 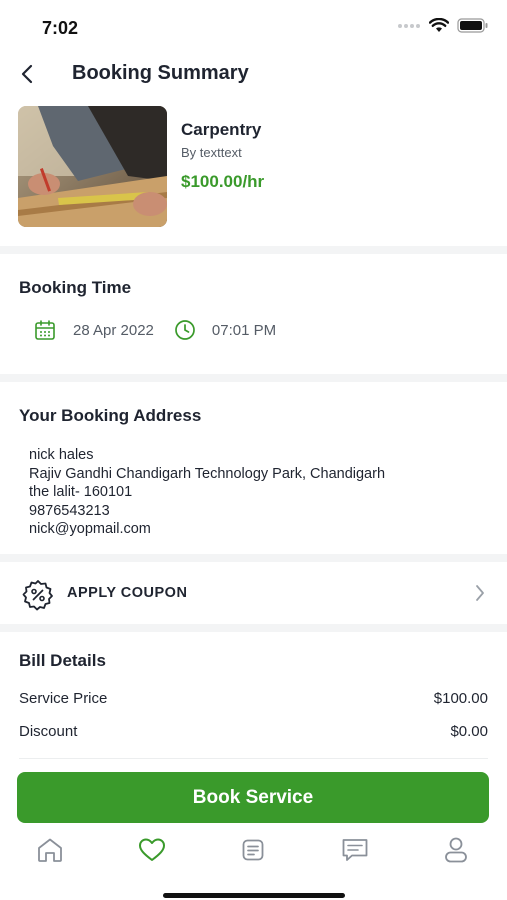 I want to click on home-icon, so click(x=50, y=850).